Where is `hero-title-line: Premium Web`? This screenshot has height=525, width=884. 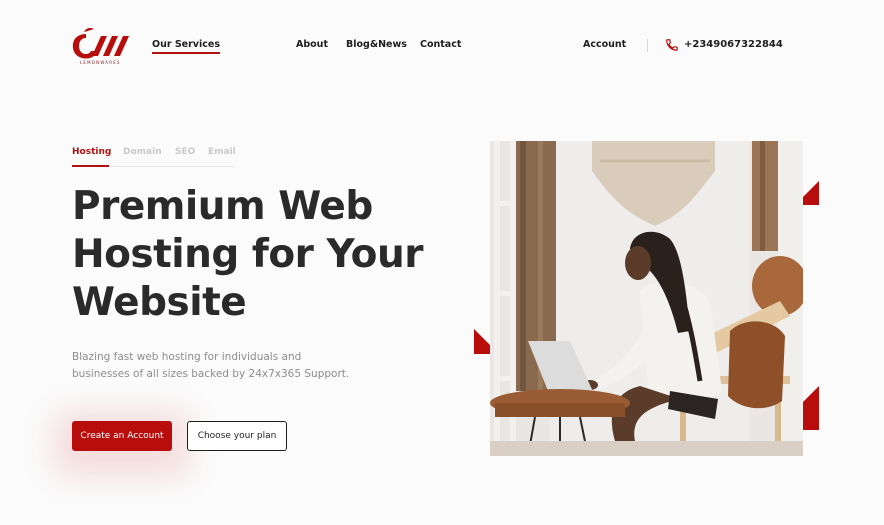 hero-title-line: Premium Web is located at coordinates (222, 206).